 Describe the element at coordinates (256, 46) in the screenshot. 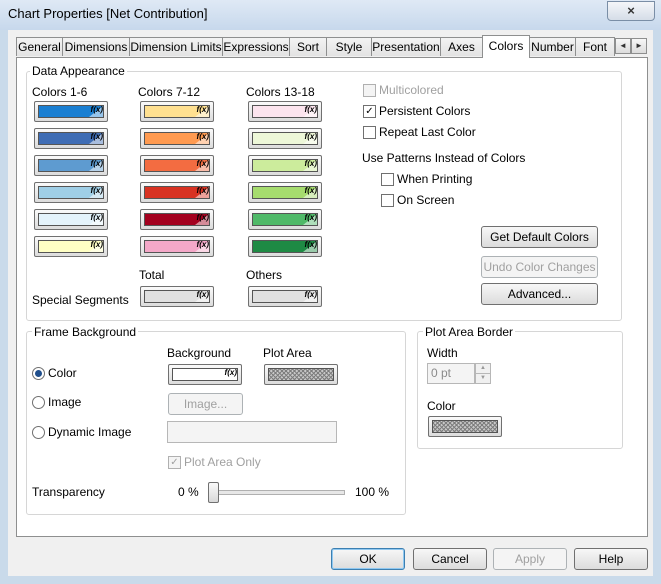

I see `tab-expressions: Expressions` at that location.